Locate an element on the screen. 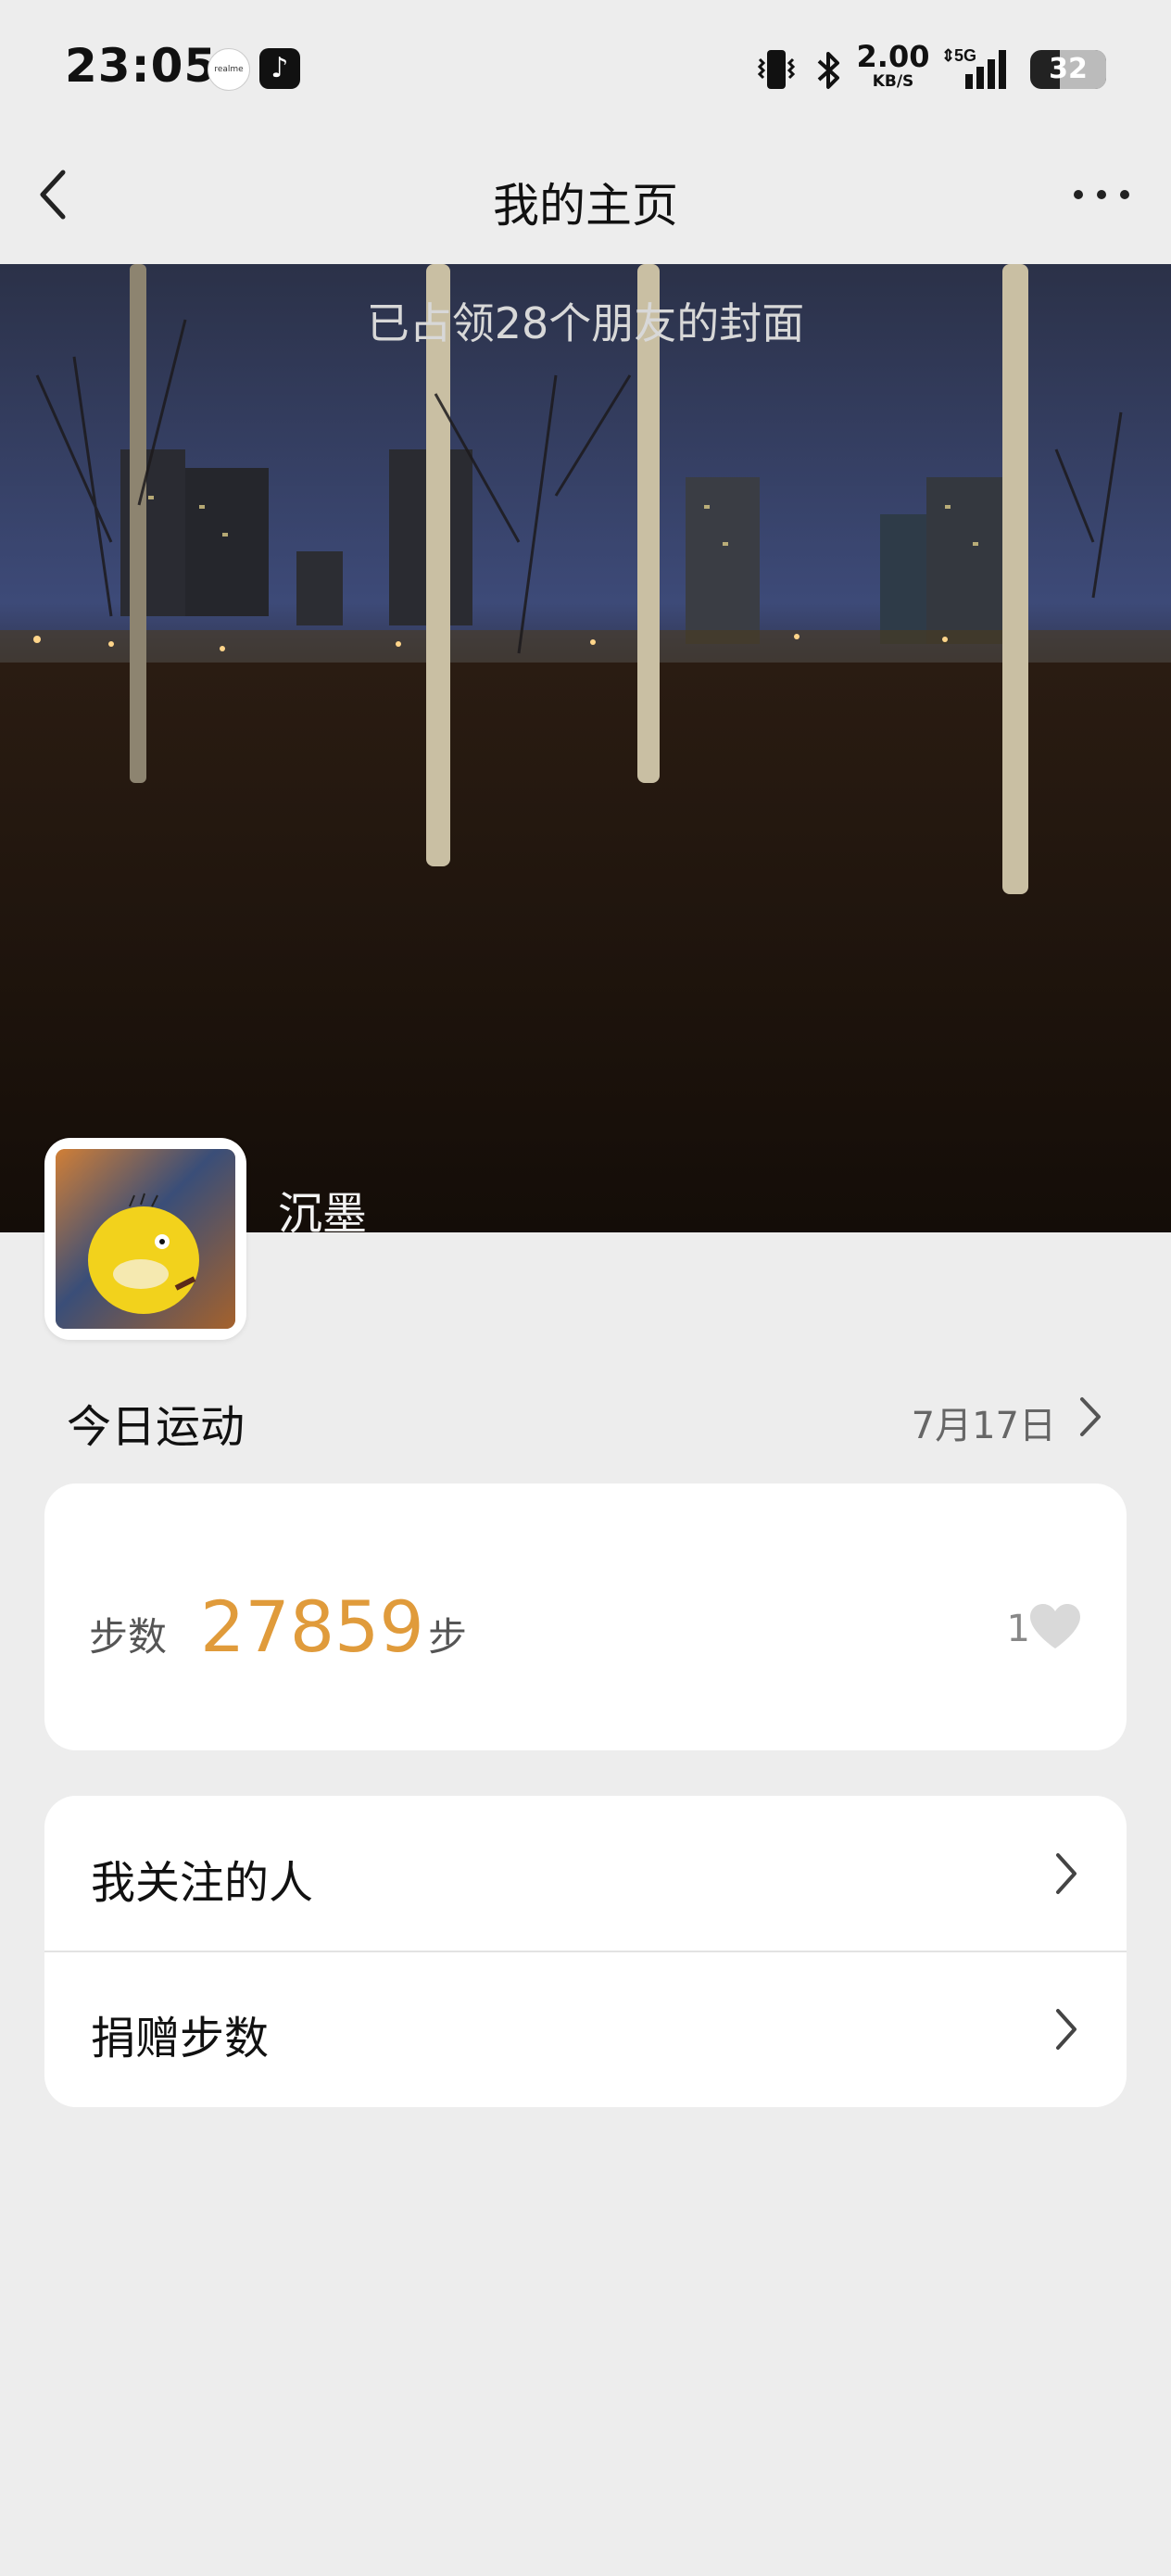 The height and width of the screenshot is (2576, 1171). network-speed-unit: KB/S is located at coordinates (893, 81).